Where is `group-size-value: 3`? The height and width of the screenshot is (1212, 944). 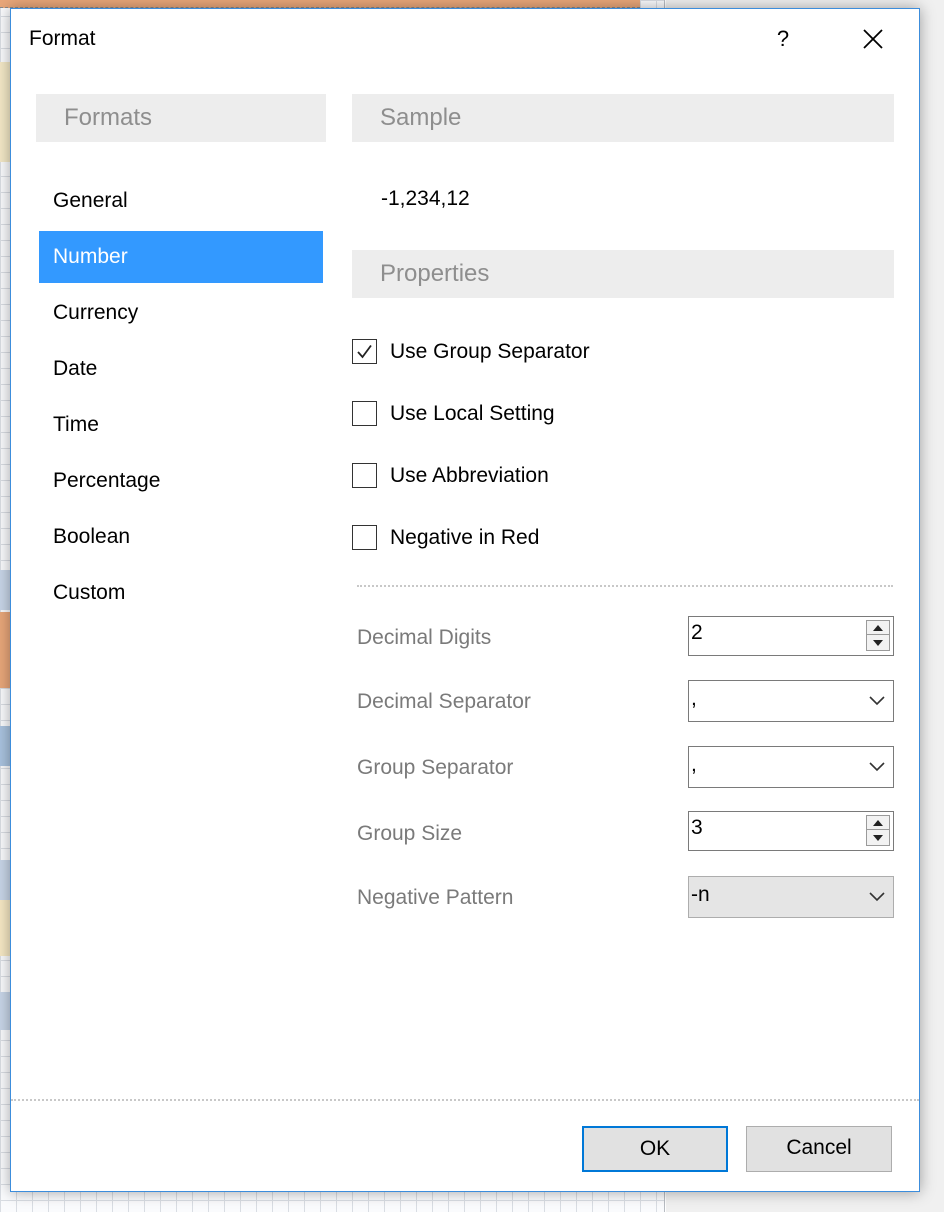
group-size-value: 3 is located at coordinates (697, 828).